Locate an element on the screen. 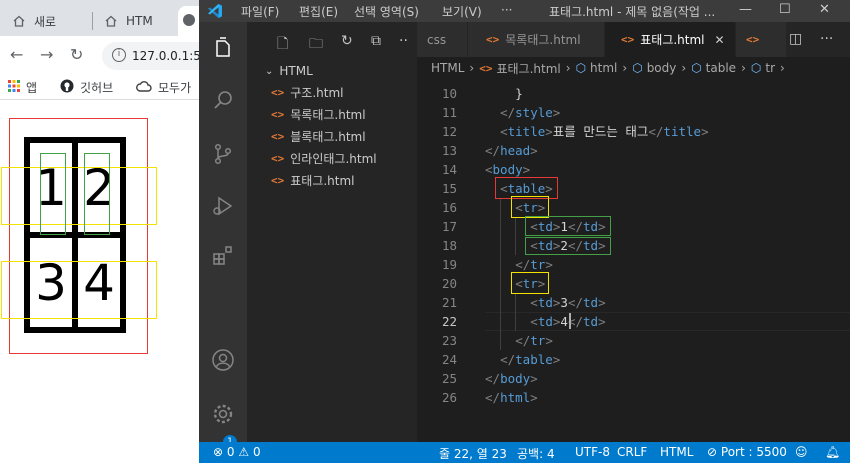  address-bar: i 127.0.0.1:5 is located at coordinates (157, 56).